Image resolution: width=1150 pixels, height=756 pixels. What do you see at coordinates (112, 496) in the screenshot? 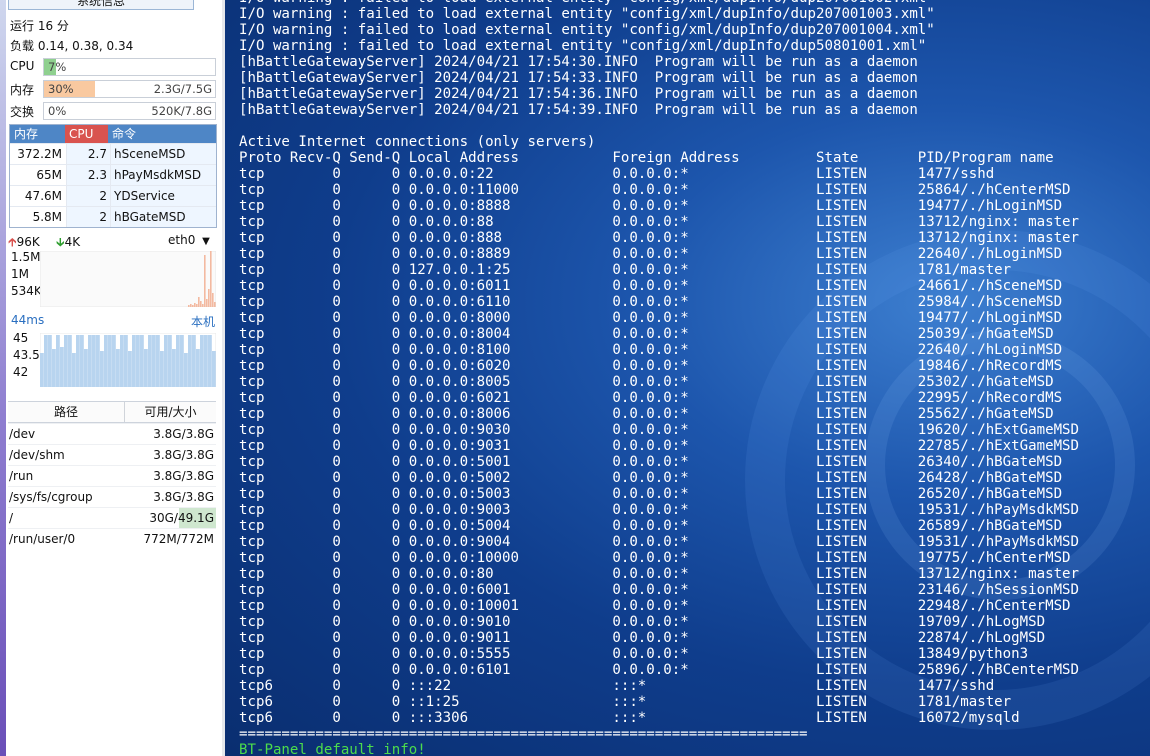
I see `disk-row: /sys/fs/cgroup 3.8G/3.8G` at bounding box center [112, 496].